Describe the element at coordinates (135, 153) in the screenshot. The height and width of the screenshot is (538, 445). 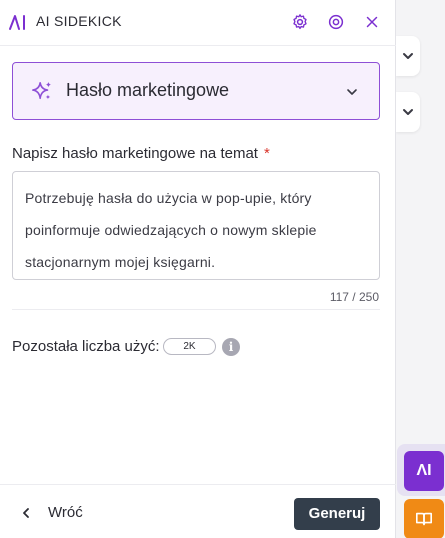
I see `prompt-field-label-text: Napisz hasło marketingowe na temat` at that location.